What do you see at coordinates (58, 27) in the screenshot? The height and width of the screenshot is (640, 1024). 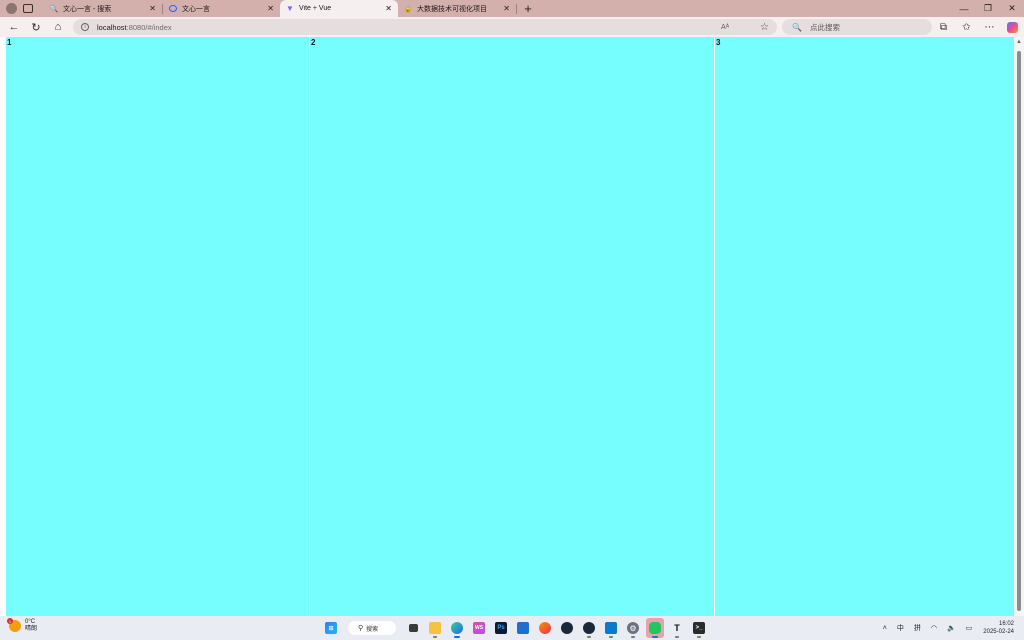 I see `home-button: ⌂` at bounding box center [58, 27].